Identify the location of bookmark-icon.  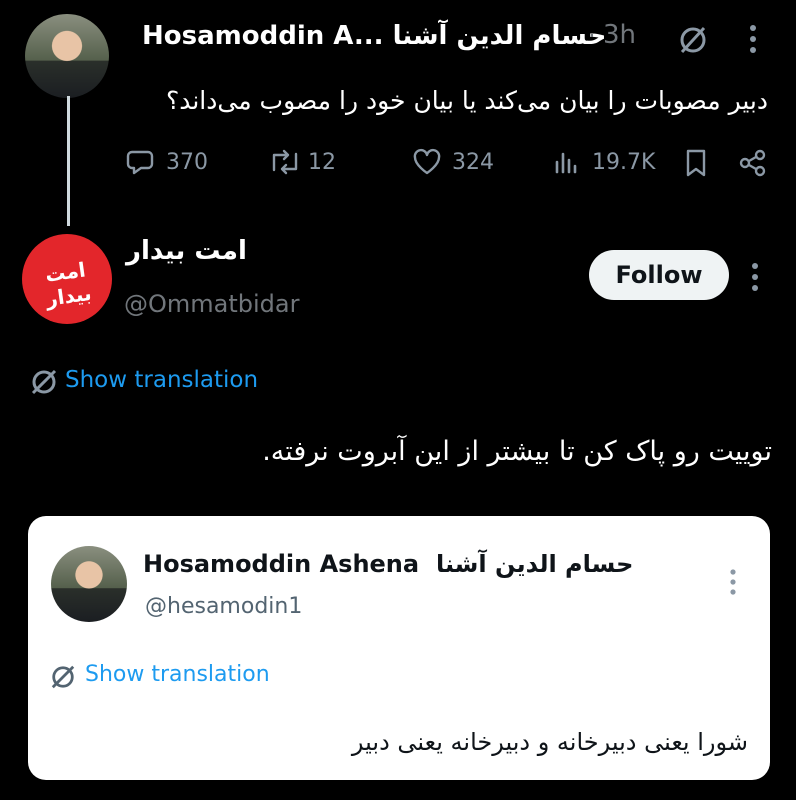
(696, 163).